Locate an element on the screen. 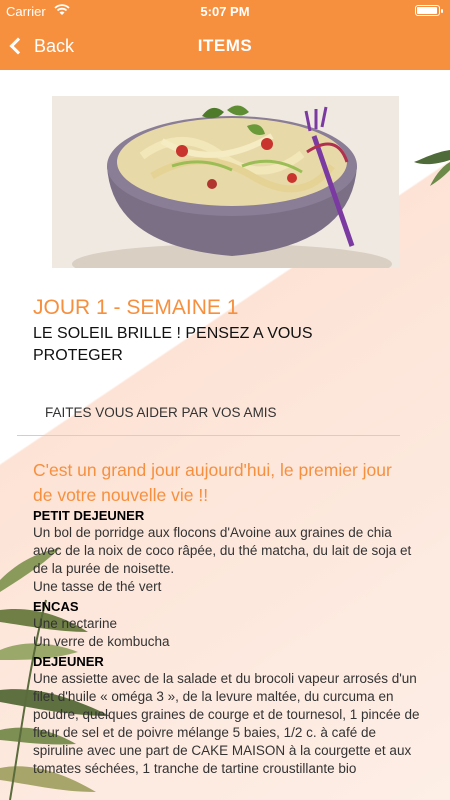  day-title: JOUR 1 - SEMAINE 1 is located at coordinates (136, 307).